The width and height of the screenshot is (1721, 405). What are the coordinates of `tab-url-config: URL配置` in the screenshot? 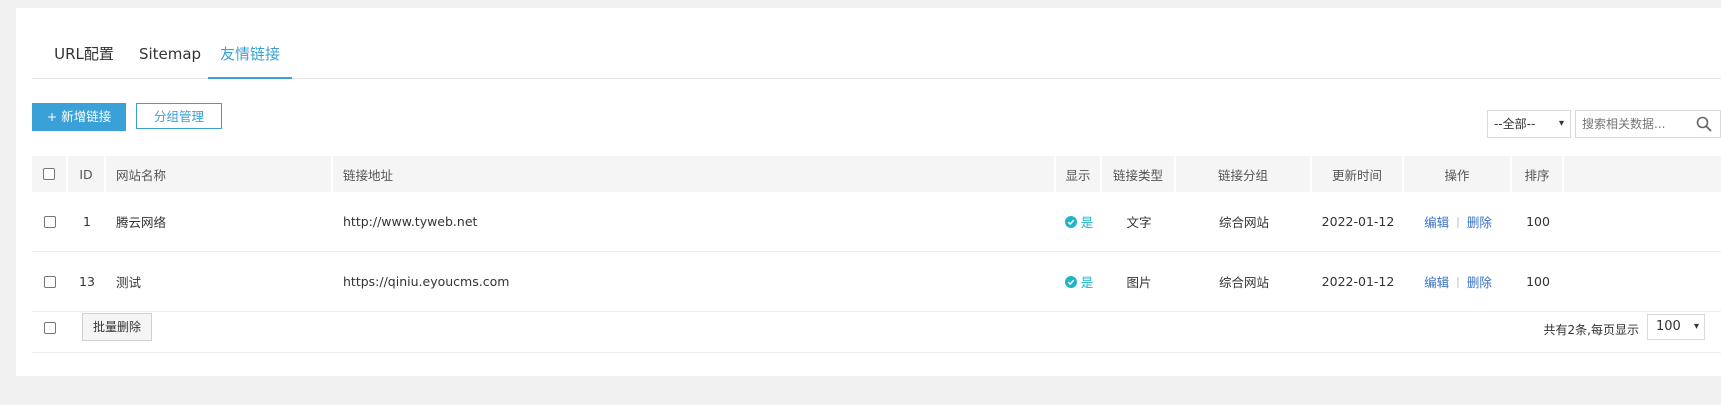 It's located at (84, 54).